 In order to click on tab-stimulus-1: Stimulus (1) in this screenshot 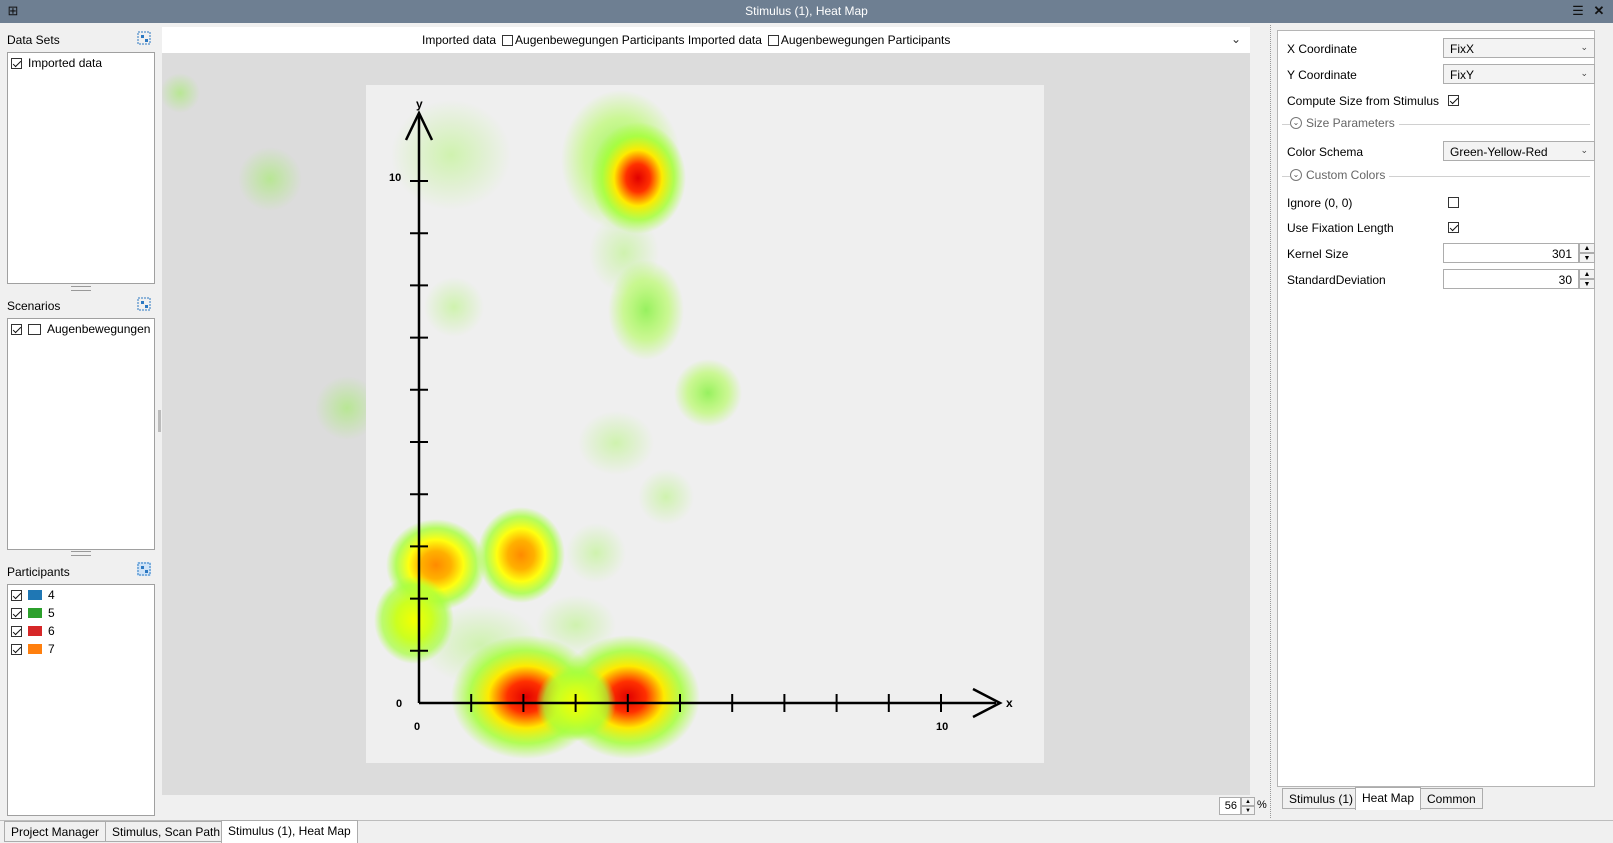, I will do `click(1321, 798)`.